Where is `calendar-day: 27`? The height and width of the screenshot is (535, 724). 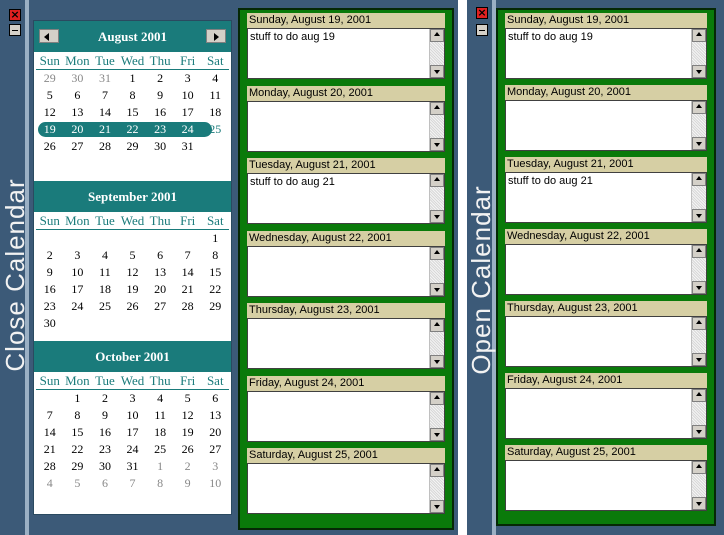
calendar-day: 27 is located at coordinates (215, 449).